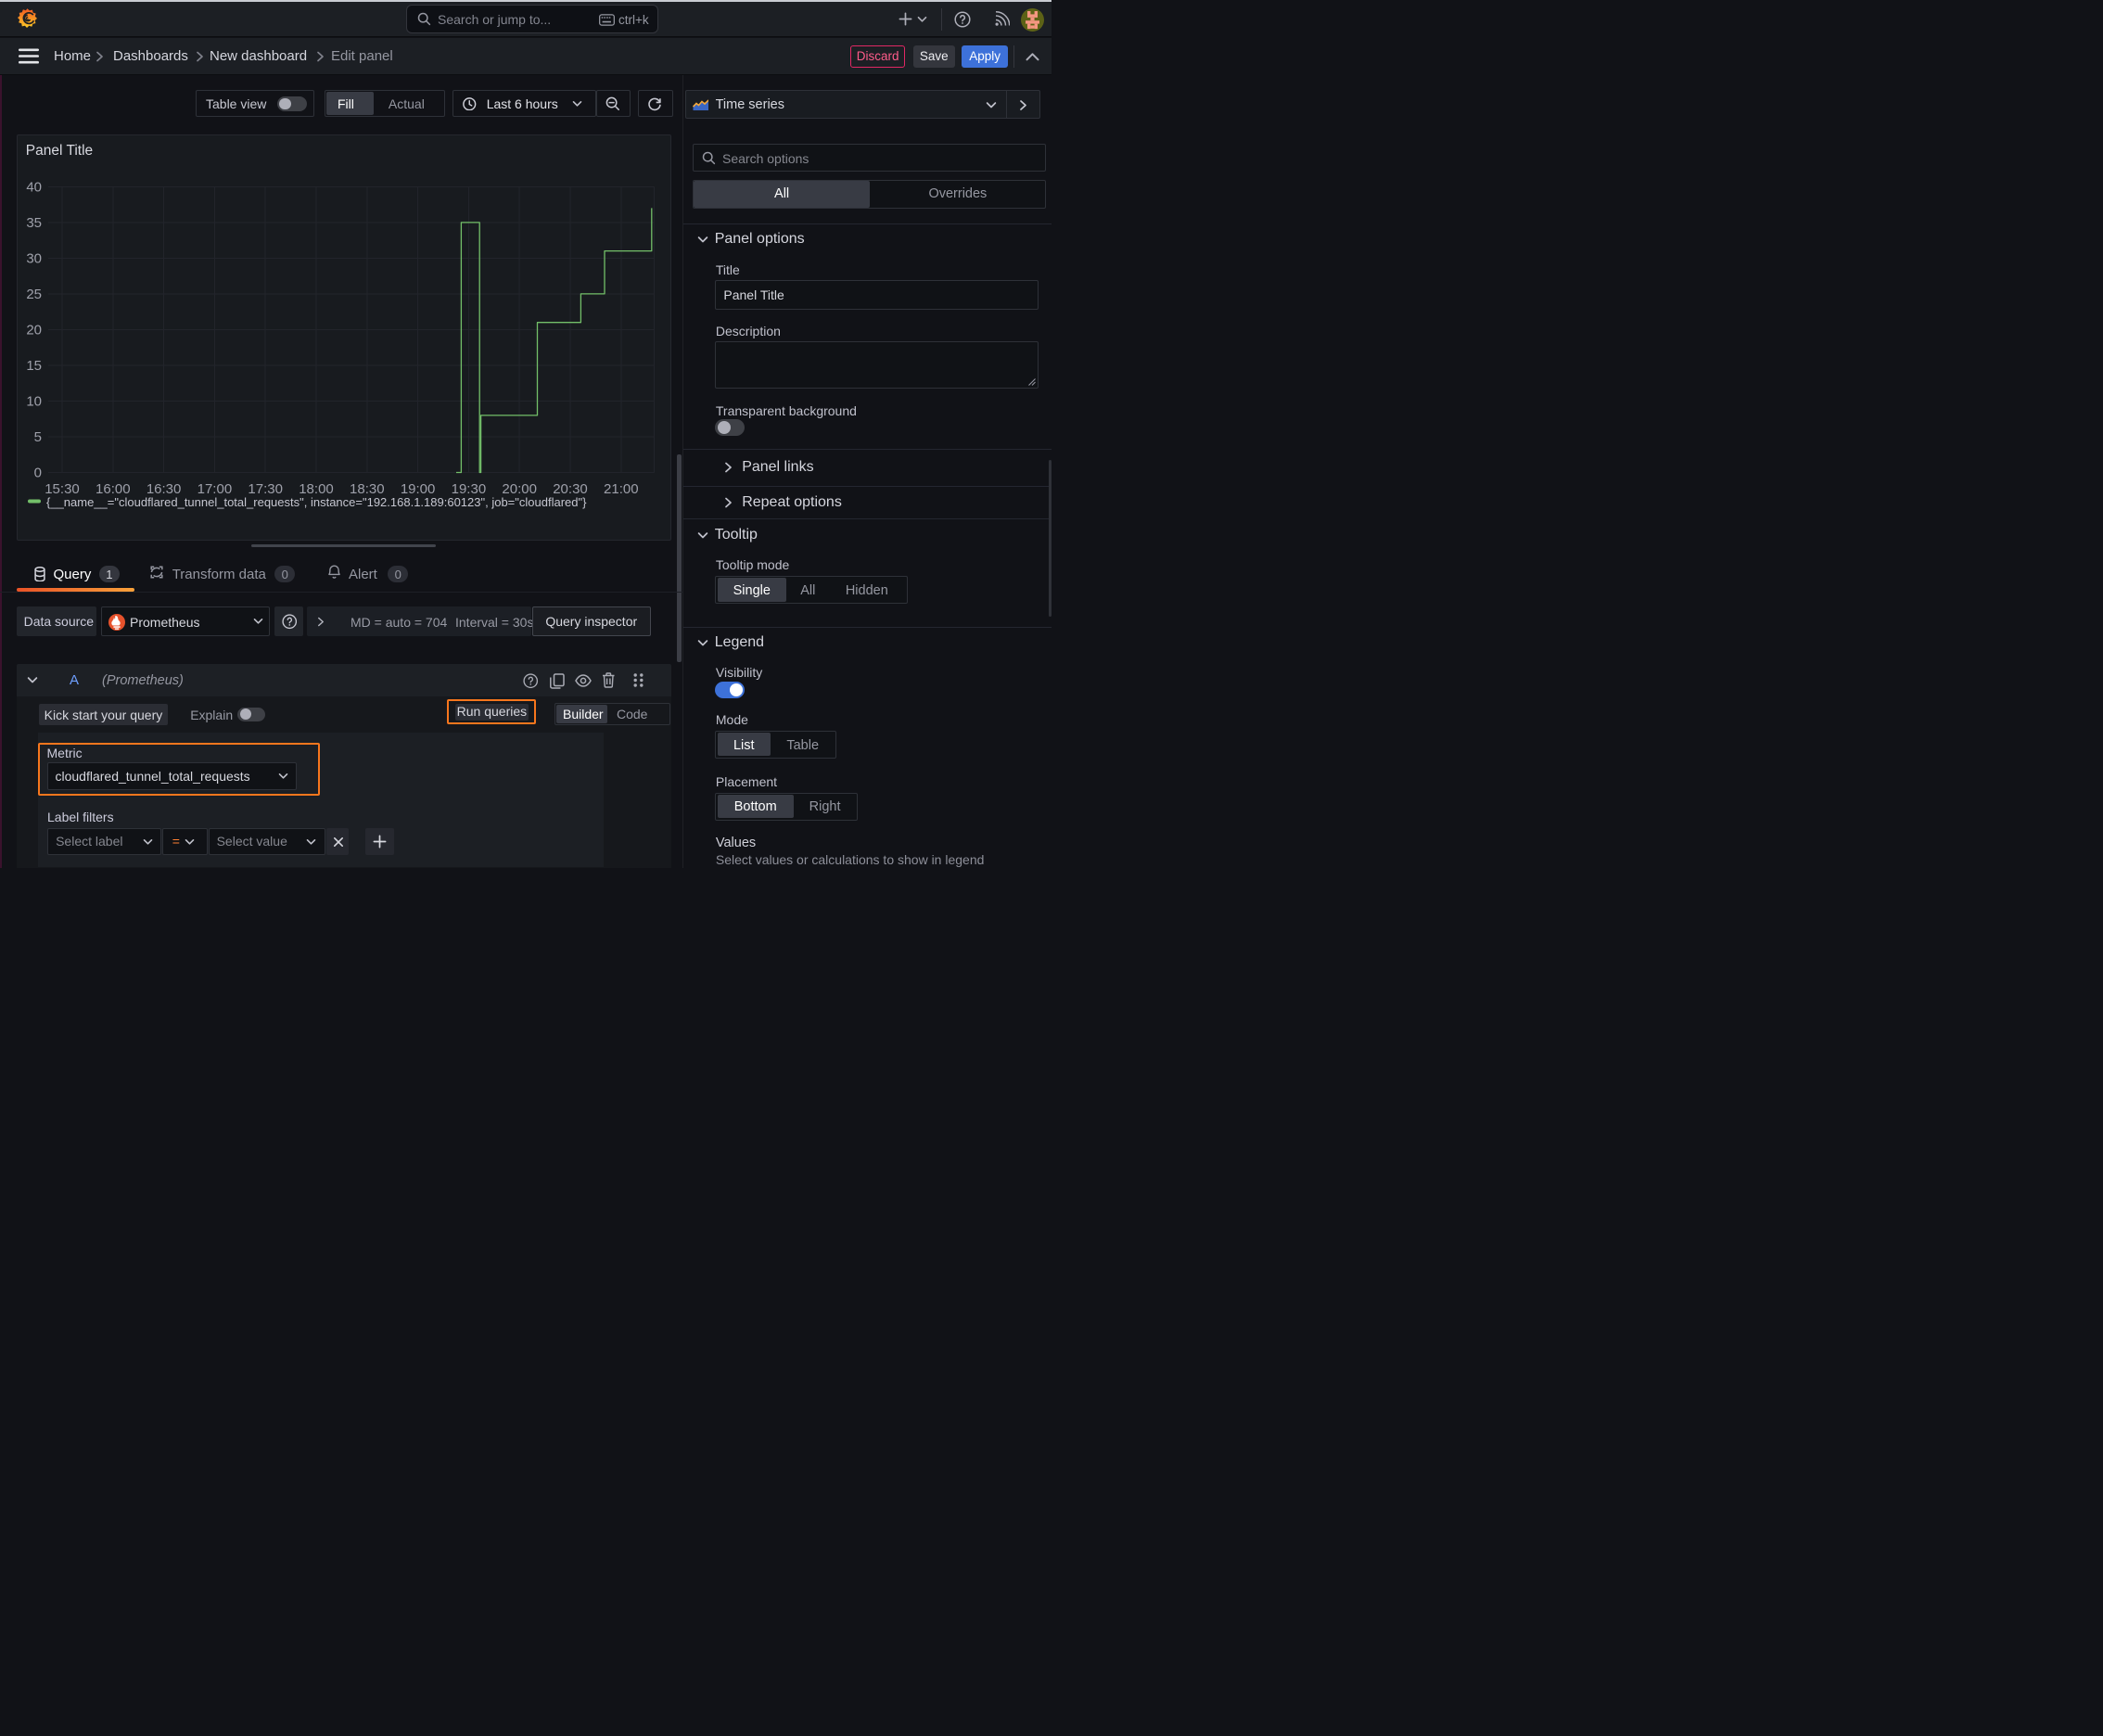 The width and height of the screenshot is (2103, 1736). I want to click on svg-text: 35, so click(34, 223).